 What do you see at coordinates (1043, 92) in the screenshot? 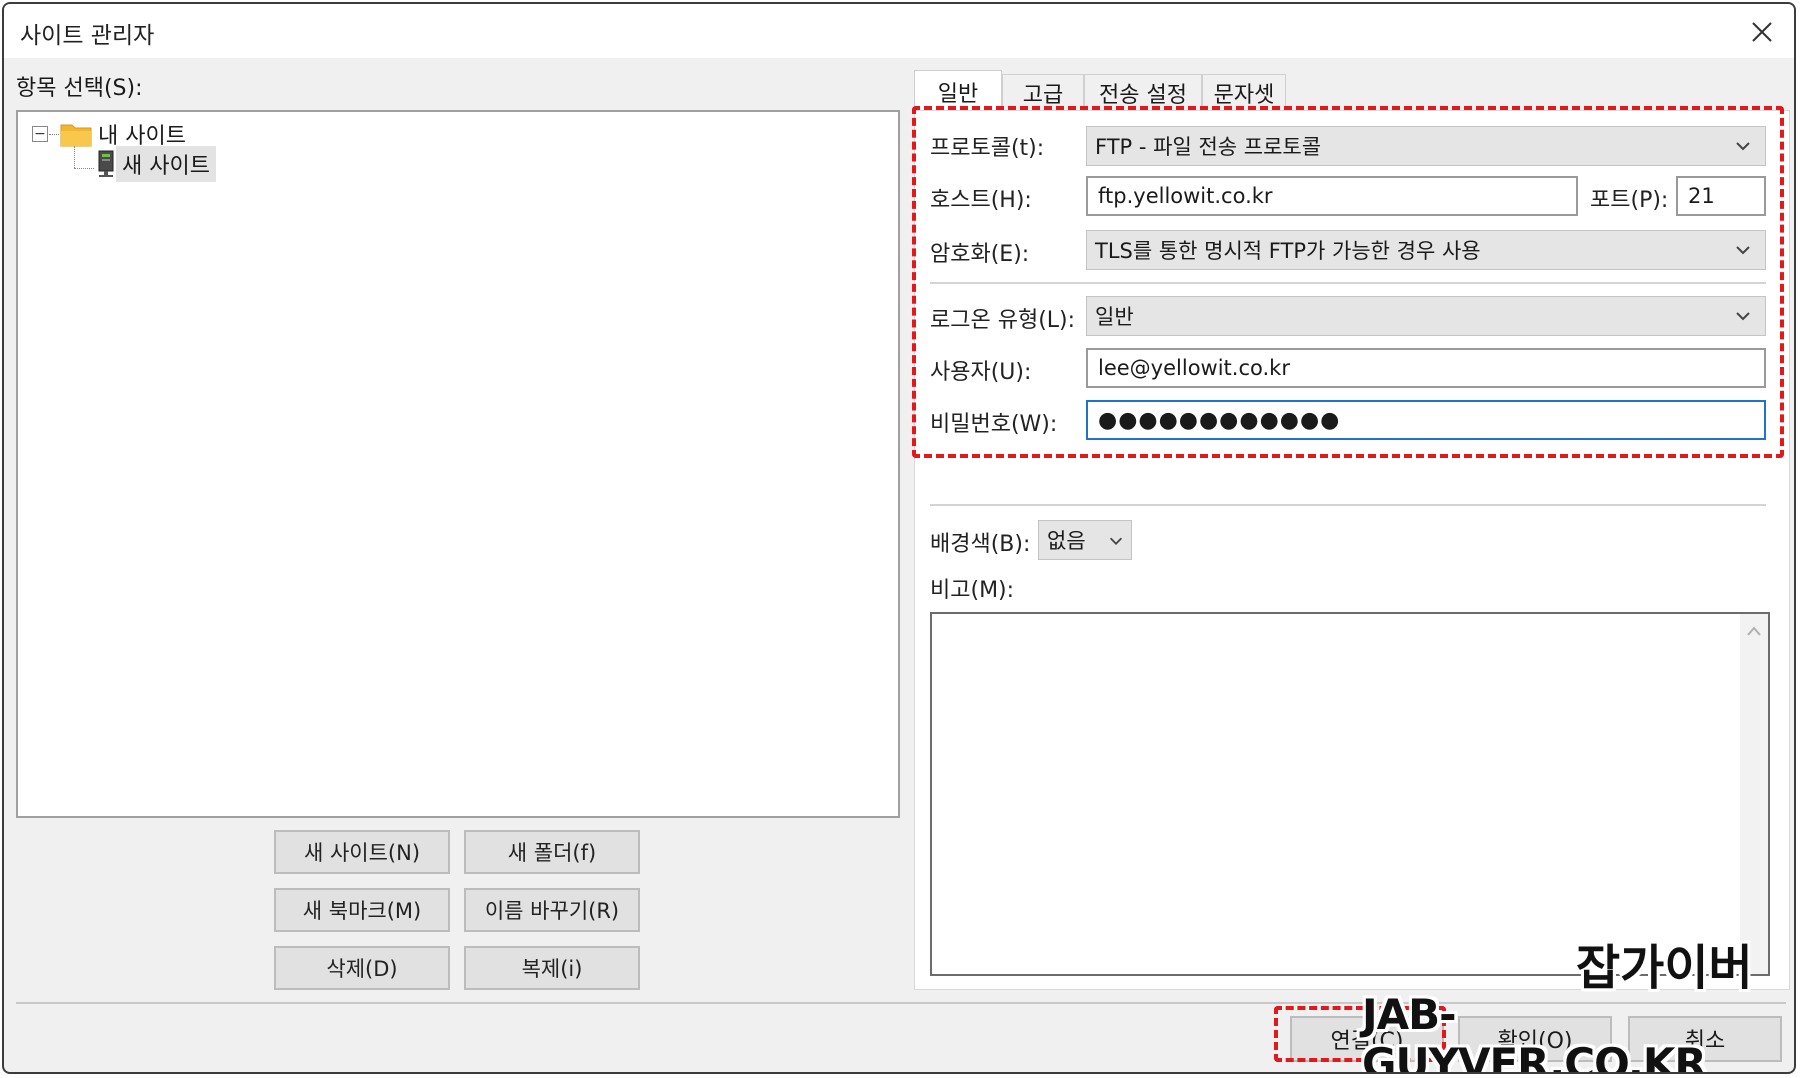
I see `tab-advanced: 고급` at bounding box center [1043, 92].